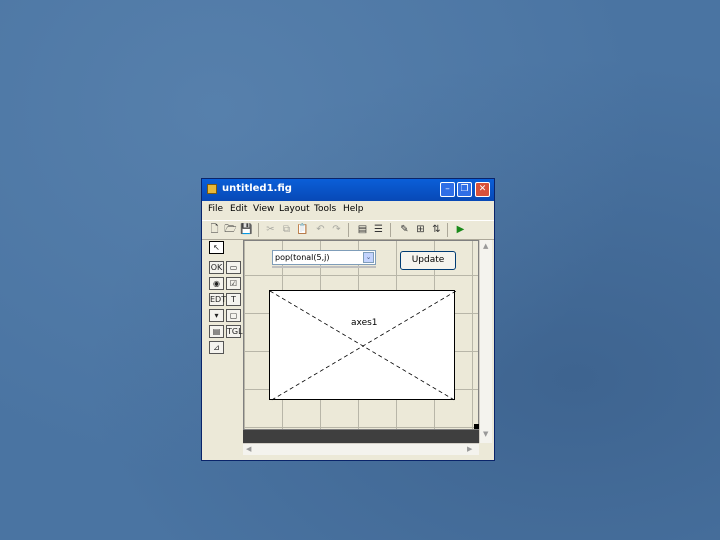  I want to click on horizontal-scrollbar: ◀ ▶, so click(361, 449).